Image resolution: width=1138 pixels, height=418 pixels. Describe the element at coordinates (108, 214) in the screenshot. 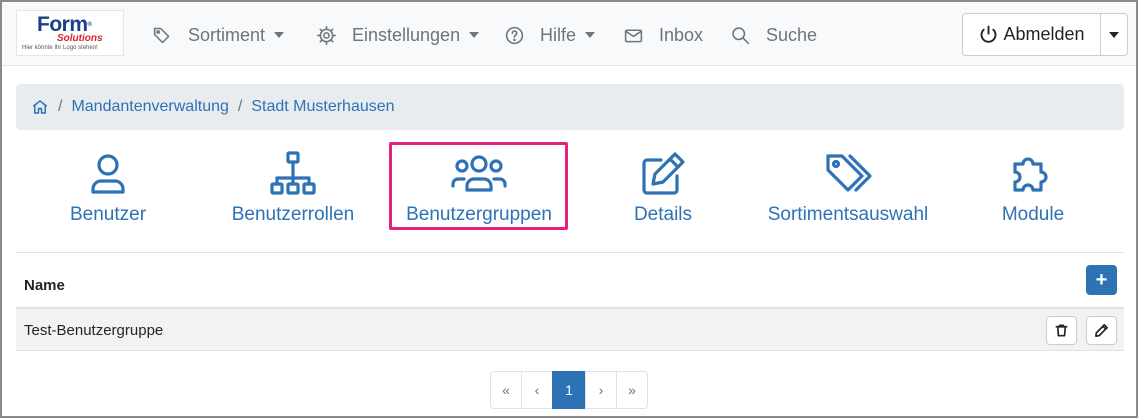

I see `tile-benutzer-label: Benutzer` at that location.